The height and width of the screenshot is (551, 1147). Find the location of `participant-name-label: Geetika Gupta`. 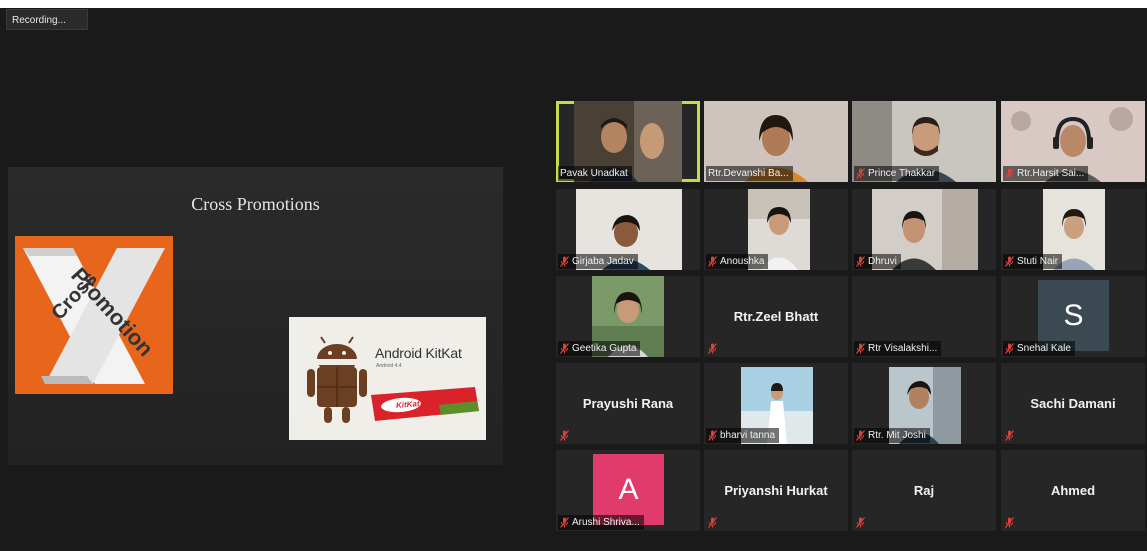

participant-name-label: Geetika Gupta is located at coordinates (599, 348).